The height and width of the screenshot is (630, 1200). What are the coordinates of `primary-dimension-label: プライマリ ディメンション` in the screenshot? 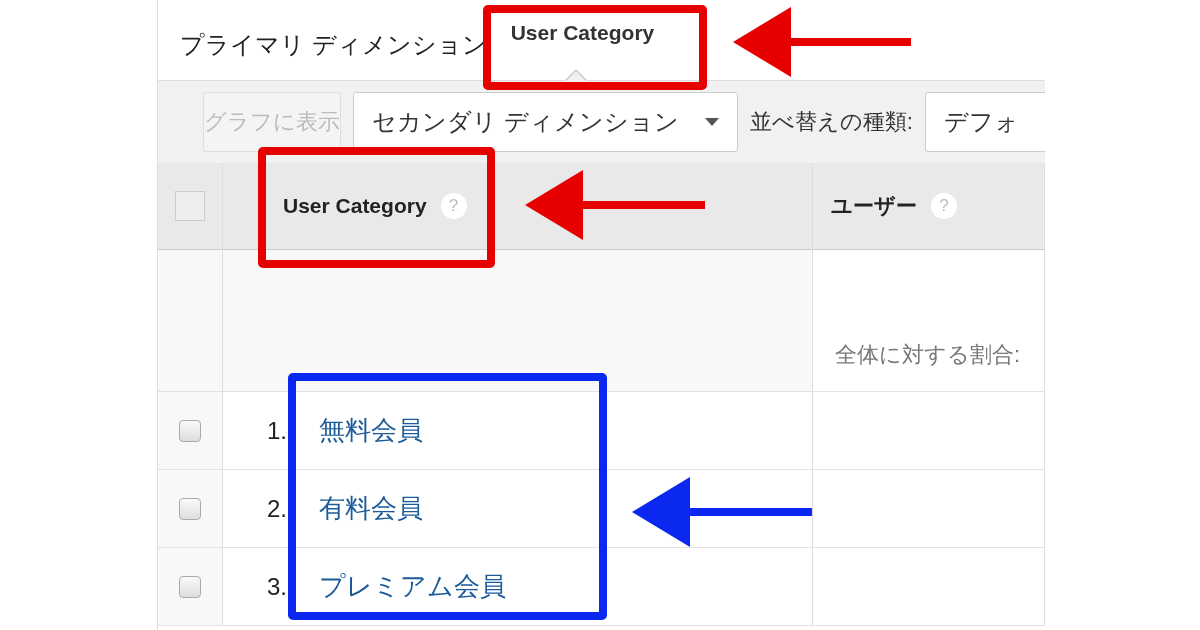 It's located at (333, 45).